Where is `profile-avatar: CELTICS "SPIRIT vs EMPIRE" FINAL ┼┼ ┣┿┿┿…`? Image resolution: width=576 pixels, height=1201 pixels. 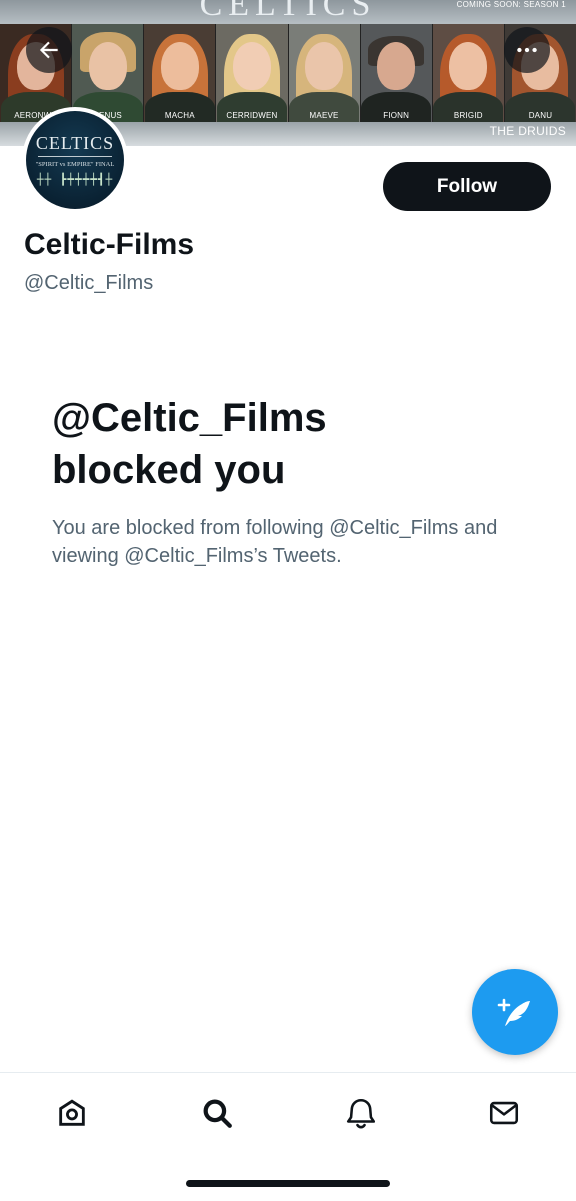 profile-avatar: CELTICS "SPIRIT vs EMPIRE" FINAL ┼┼ ┣┿┿┿… is located at coordinates (75, 160).